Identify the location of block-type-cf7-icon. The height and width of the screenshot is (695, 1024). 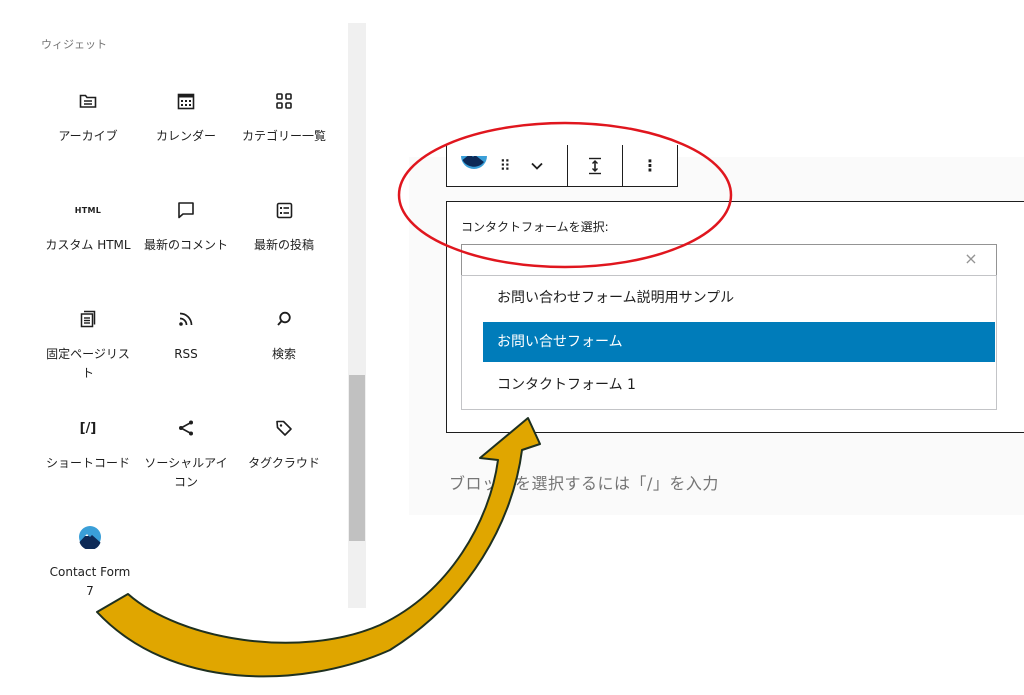
(474, 165).